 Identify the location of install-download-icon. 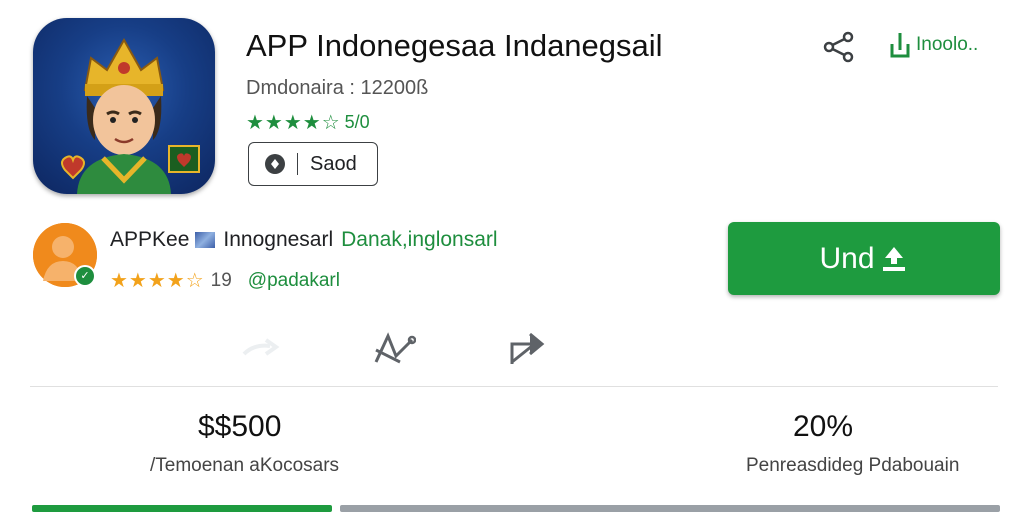
(893, 258).